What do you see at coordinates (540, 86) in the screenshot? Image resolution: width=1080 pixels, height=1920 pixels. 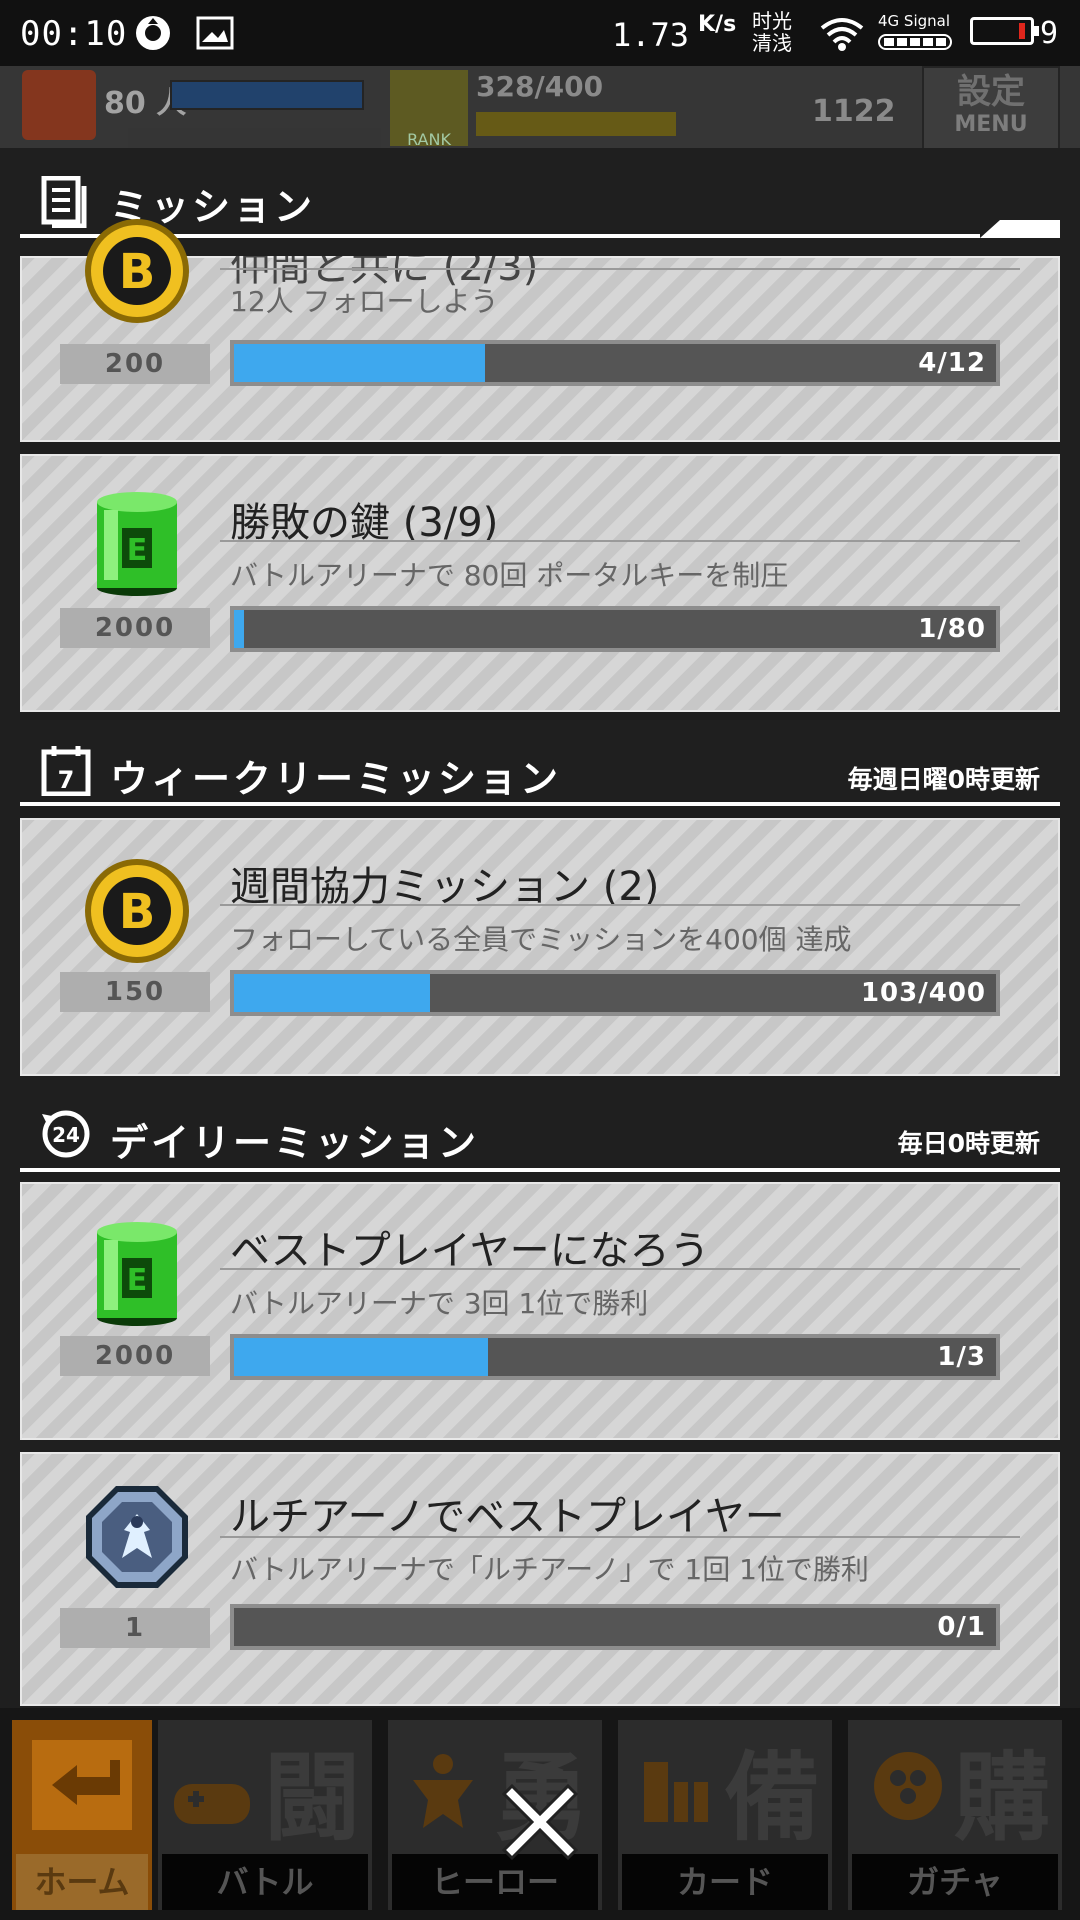 I see `rank-exp: 328/400` at bounding box center [540, 86].